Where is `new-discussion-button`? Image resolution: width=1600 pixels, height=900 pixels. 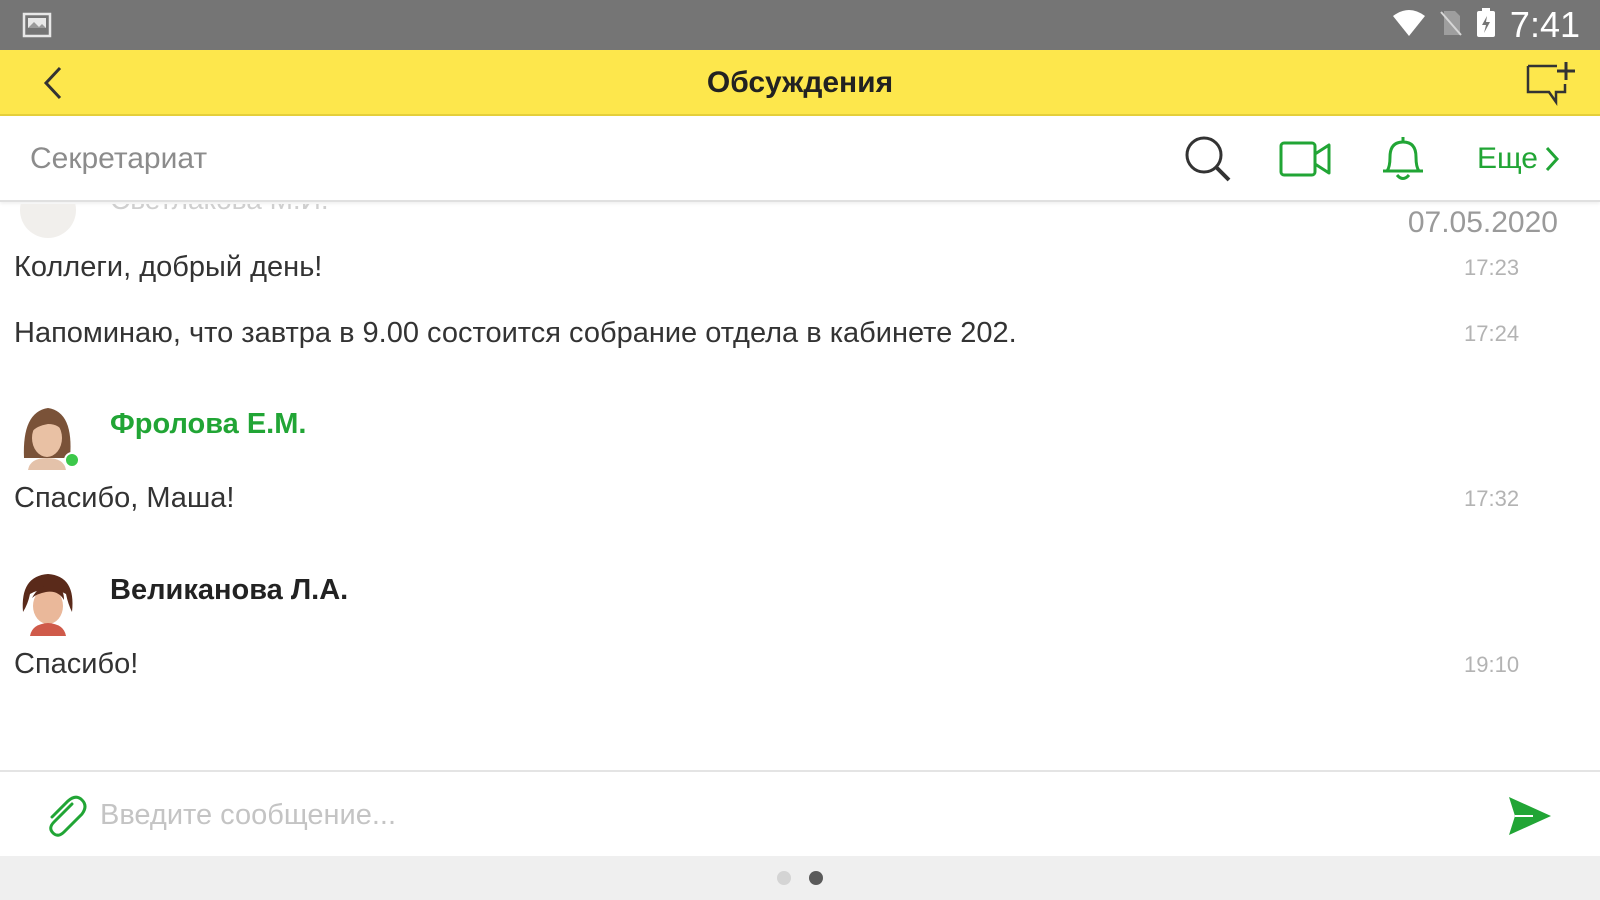 new-discussion-button is located at coordinates (1551, 83).